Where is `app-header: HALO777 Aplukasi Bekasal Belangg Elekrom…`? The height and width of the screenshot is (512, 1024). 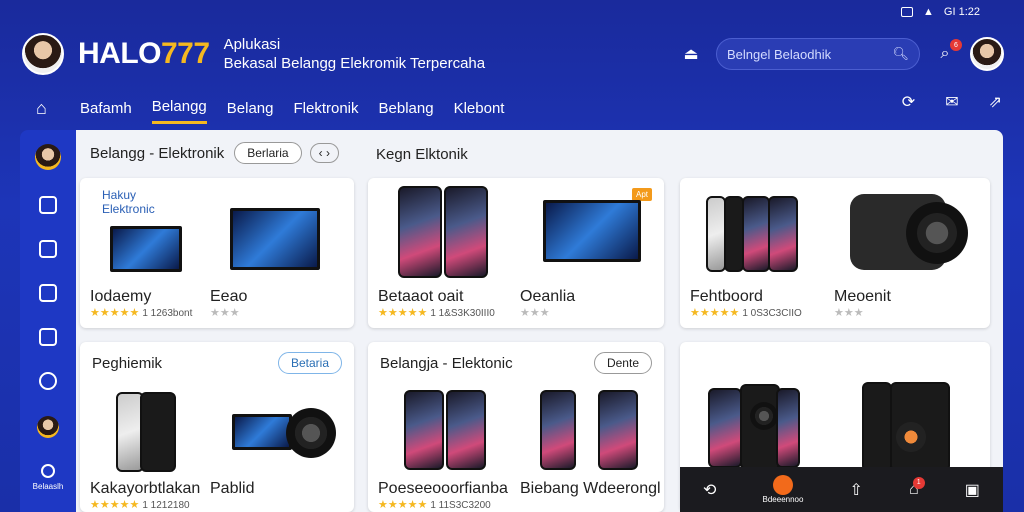
app-header: HALO777 Aplukasi Bekasal Belangg Elekrom… is located at coordinates (513, 54).